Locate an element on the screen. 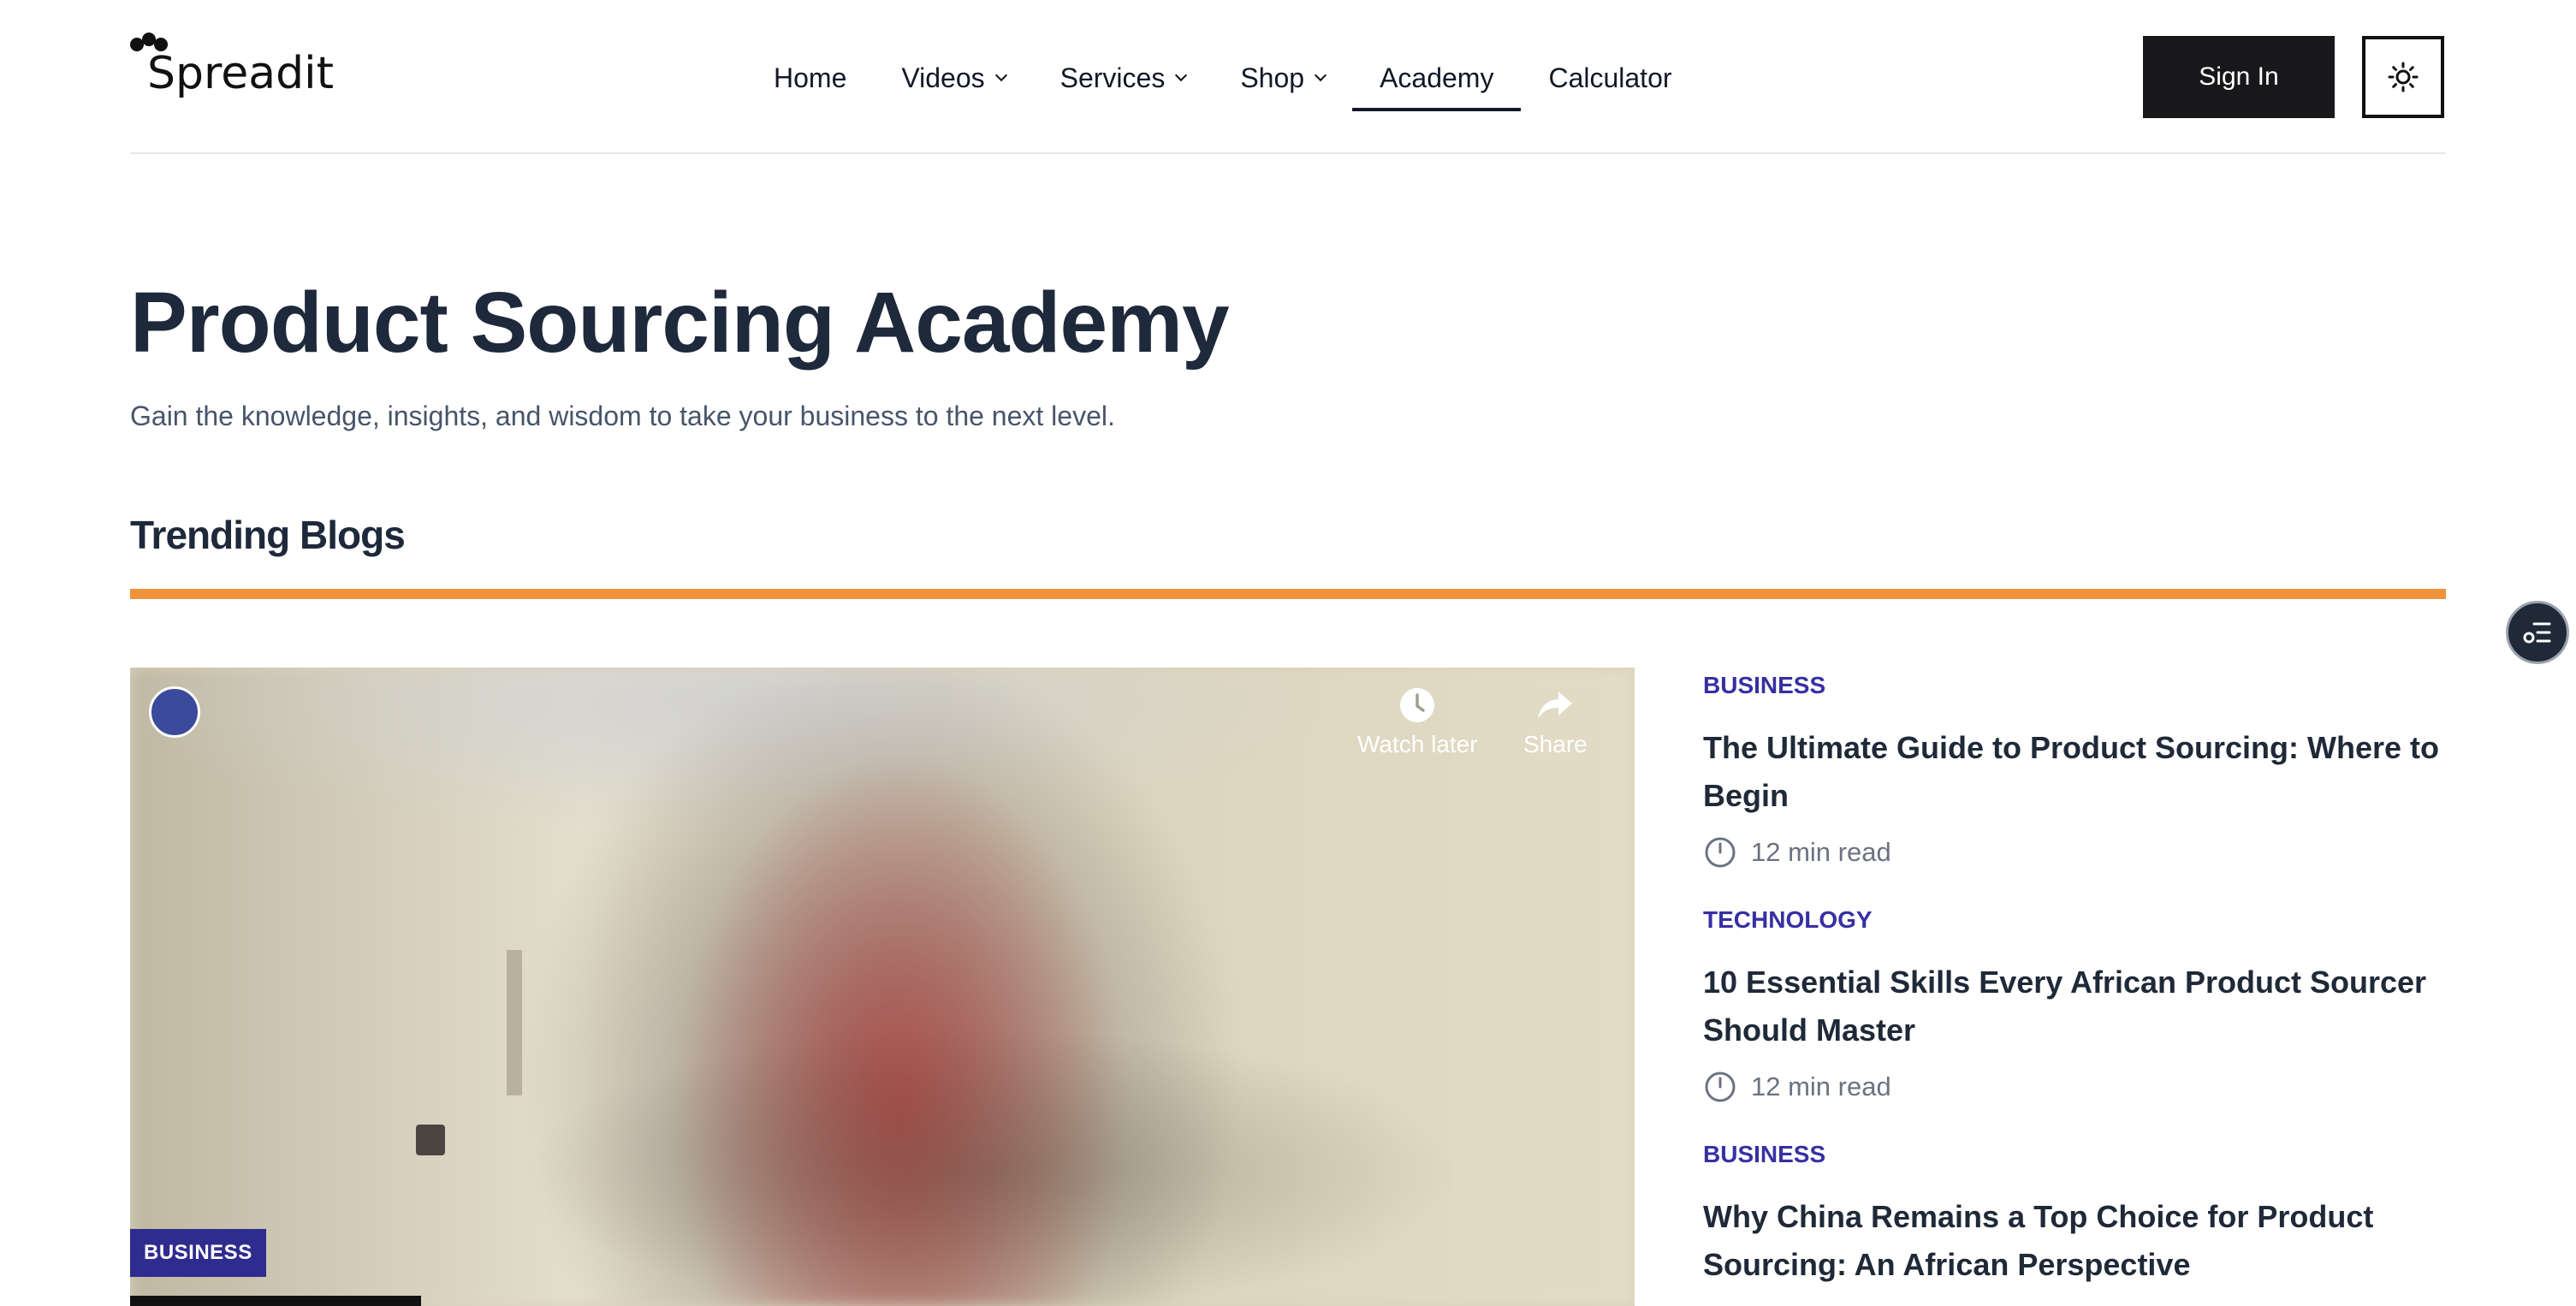 The height and width of the screenshot is (1306, 2576). nav-label: Videos is located at coordinates (943, 77).